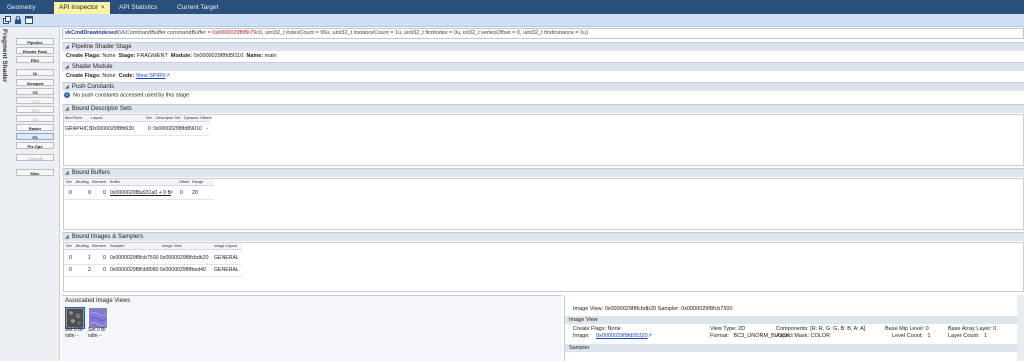 This screenshot has width=1024, height=361. What do you see at coordinates (198, 118) in the screenshot?
I see `column-header: Dynamic Offsets` at bounding box center [198, 118].